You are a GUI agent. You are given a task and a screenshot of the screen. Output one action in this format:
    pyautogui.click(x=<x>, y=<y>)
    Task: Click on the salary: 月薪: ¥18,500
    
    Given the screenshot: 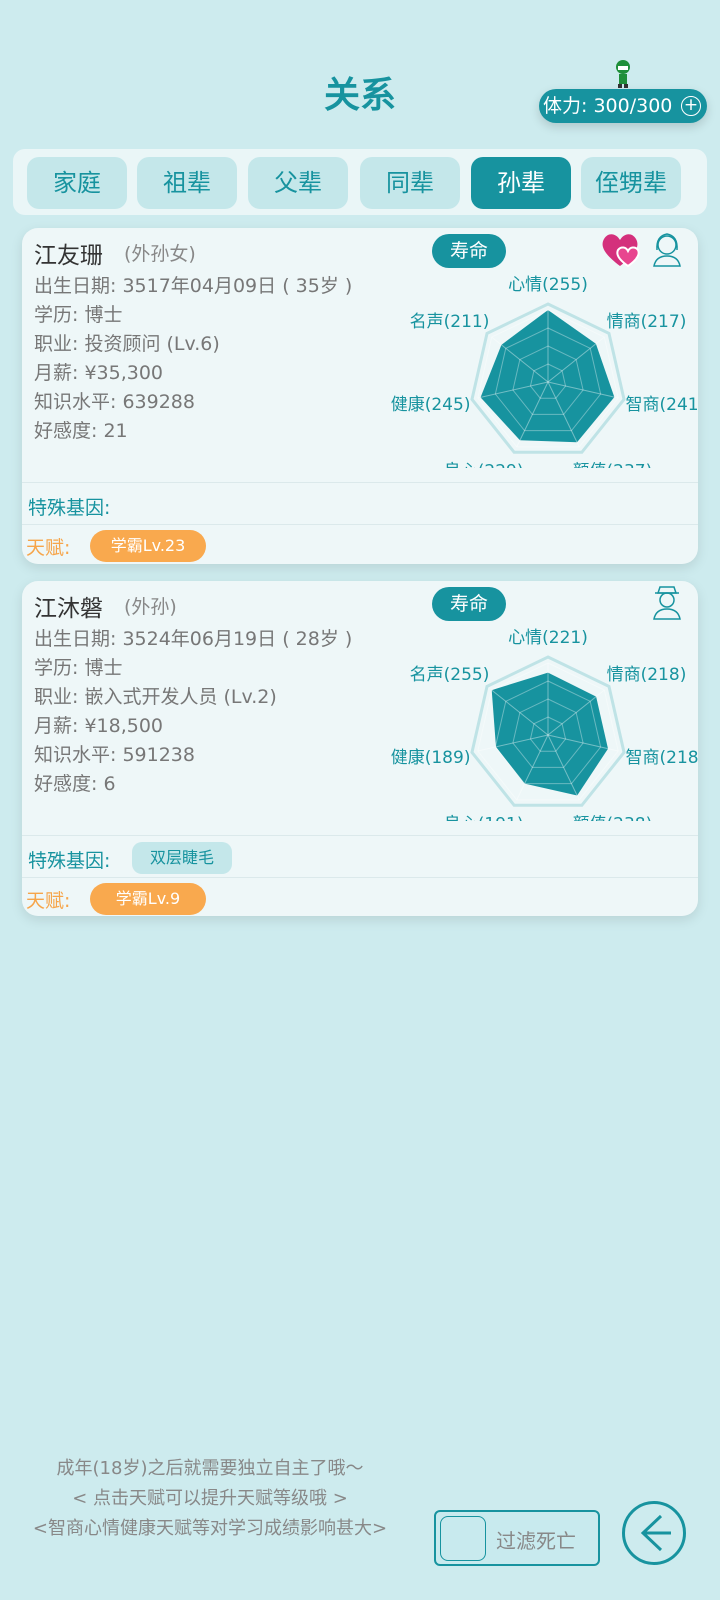 What is the action you would take?
    pyautogui.click(x=99, y=726)
    